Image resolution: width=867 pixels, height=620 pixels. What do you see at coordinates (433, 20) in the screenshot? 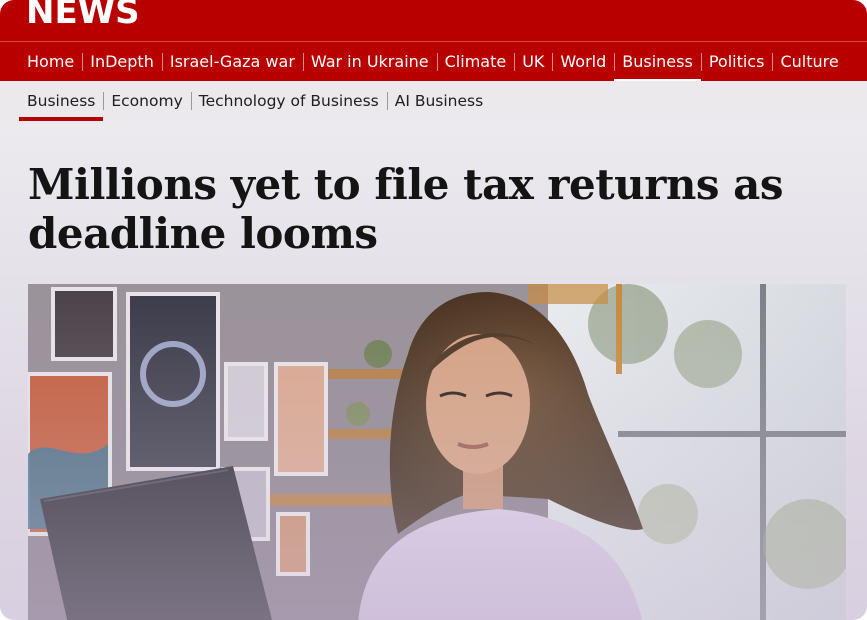
I see `masthead: NEWS` at bounding box center [433, 20].